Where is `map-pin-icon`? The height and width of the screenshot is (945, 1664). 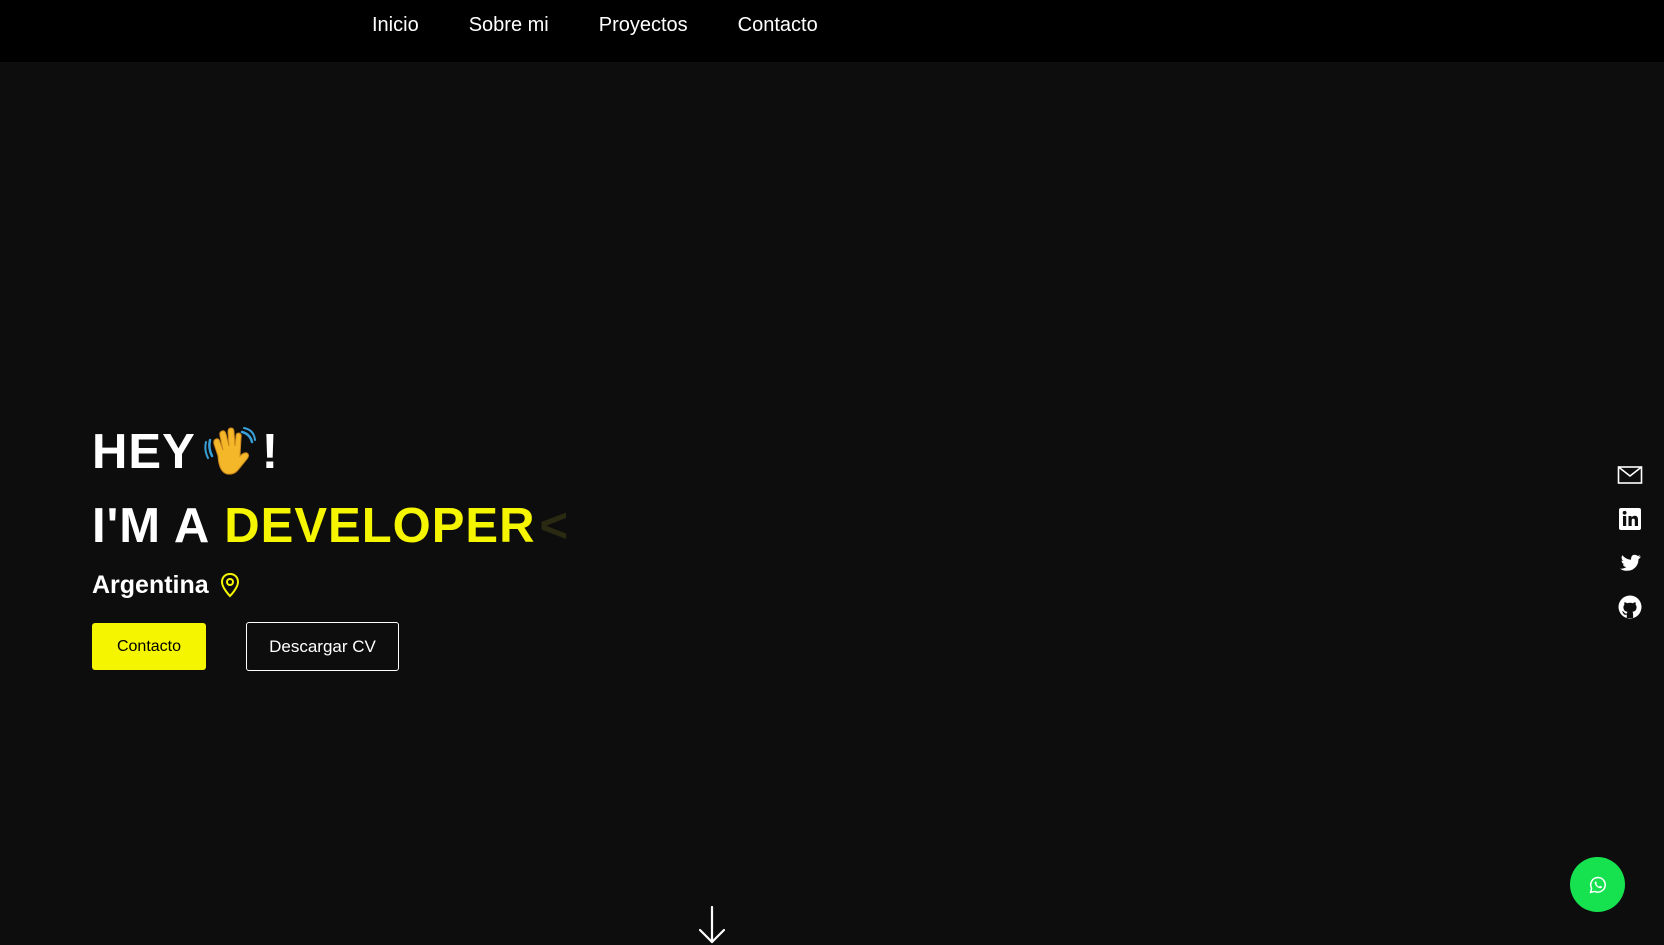 map-pin-icon is located at coordinates (229, 585).